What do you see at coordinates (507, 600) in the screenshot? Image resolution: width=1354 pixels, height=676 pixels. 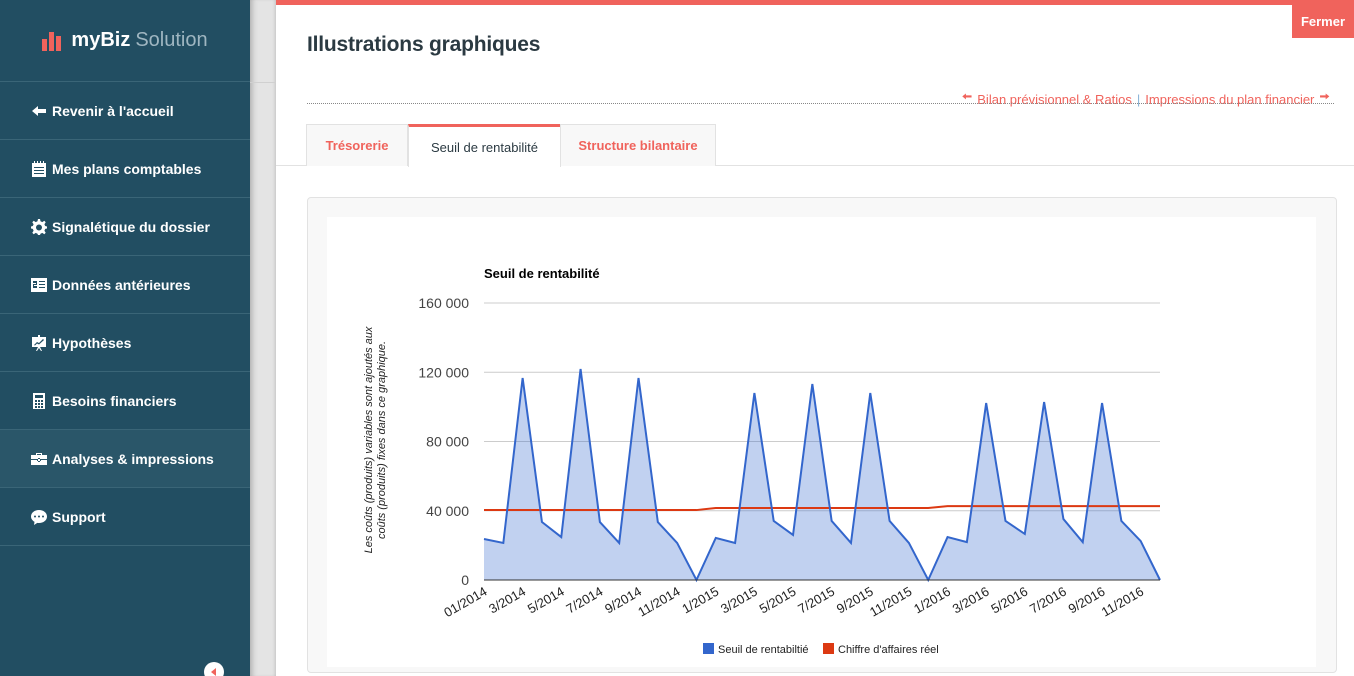 I see `x-tick-label: 3/2014` at bounding box center [507, 600].